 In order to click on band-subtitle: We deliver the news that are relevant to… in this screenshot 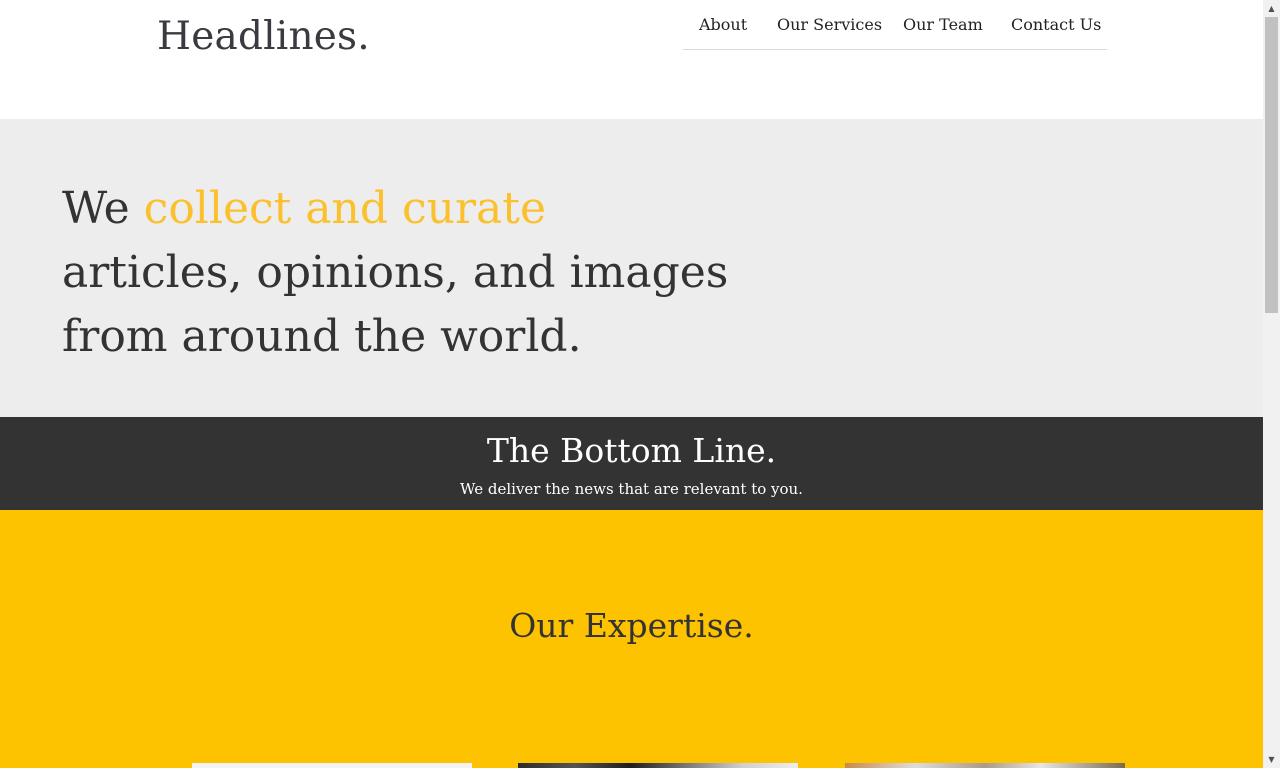, I will do `click(631, 489)`.